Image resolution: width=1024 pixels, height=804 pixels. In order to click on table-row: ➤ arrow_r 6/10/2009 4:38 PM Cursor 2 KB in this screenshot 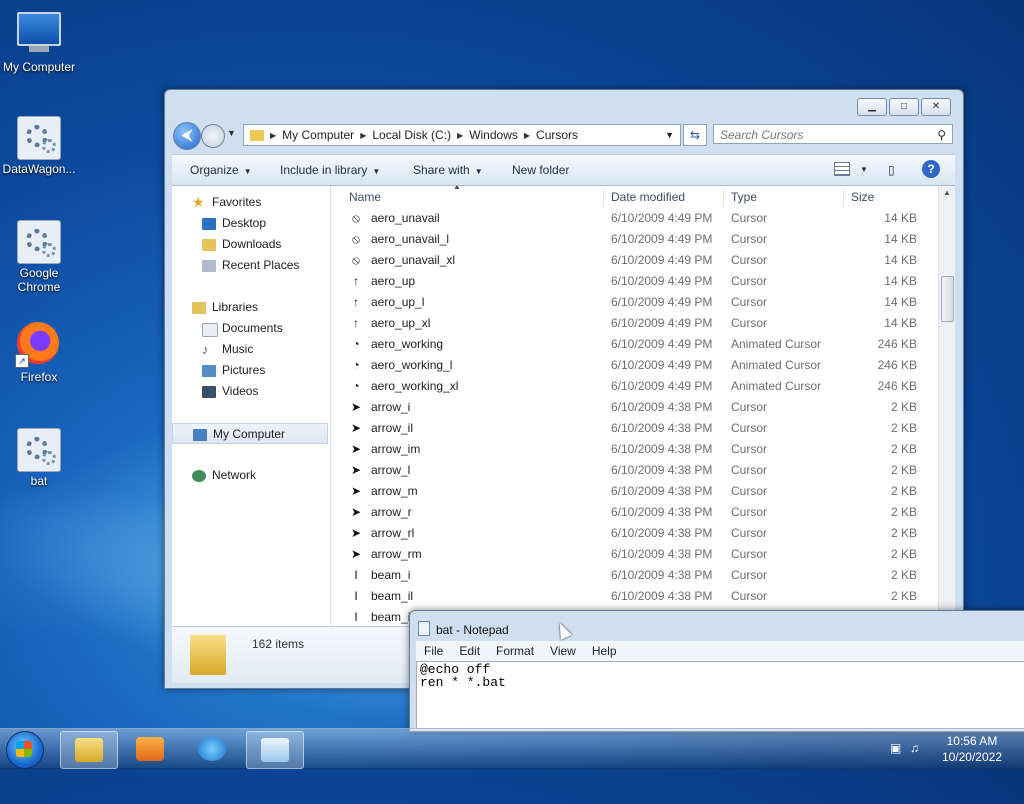, I will do `click(635, 512)`.